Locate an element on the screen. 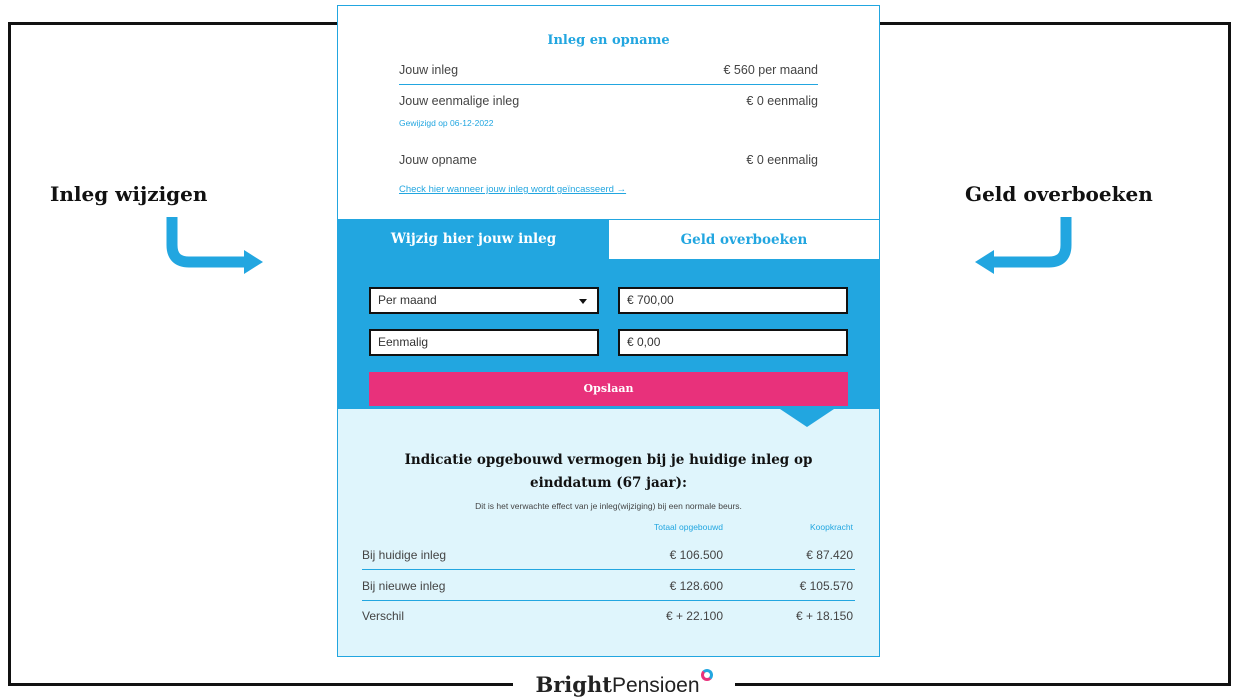  total-value: € 106.500 is located at coordinates (696, 555).